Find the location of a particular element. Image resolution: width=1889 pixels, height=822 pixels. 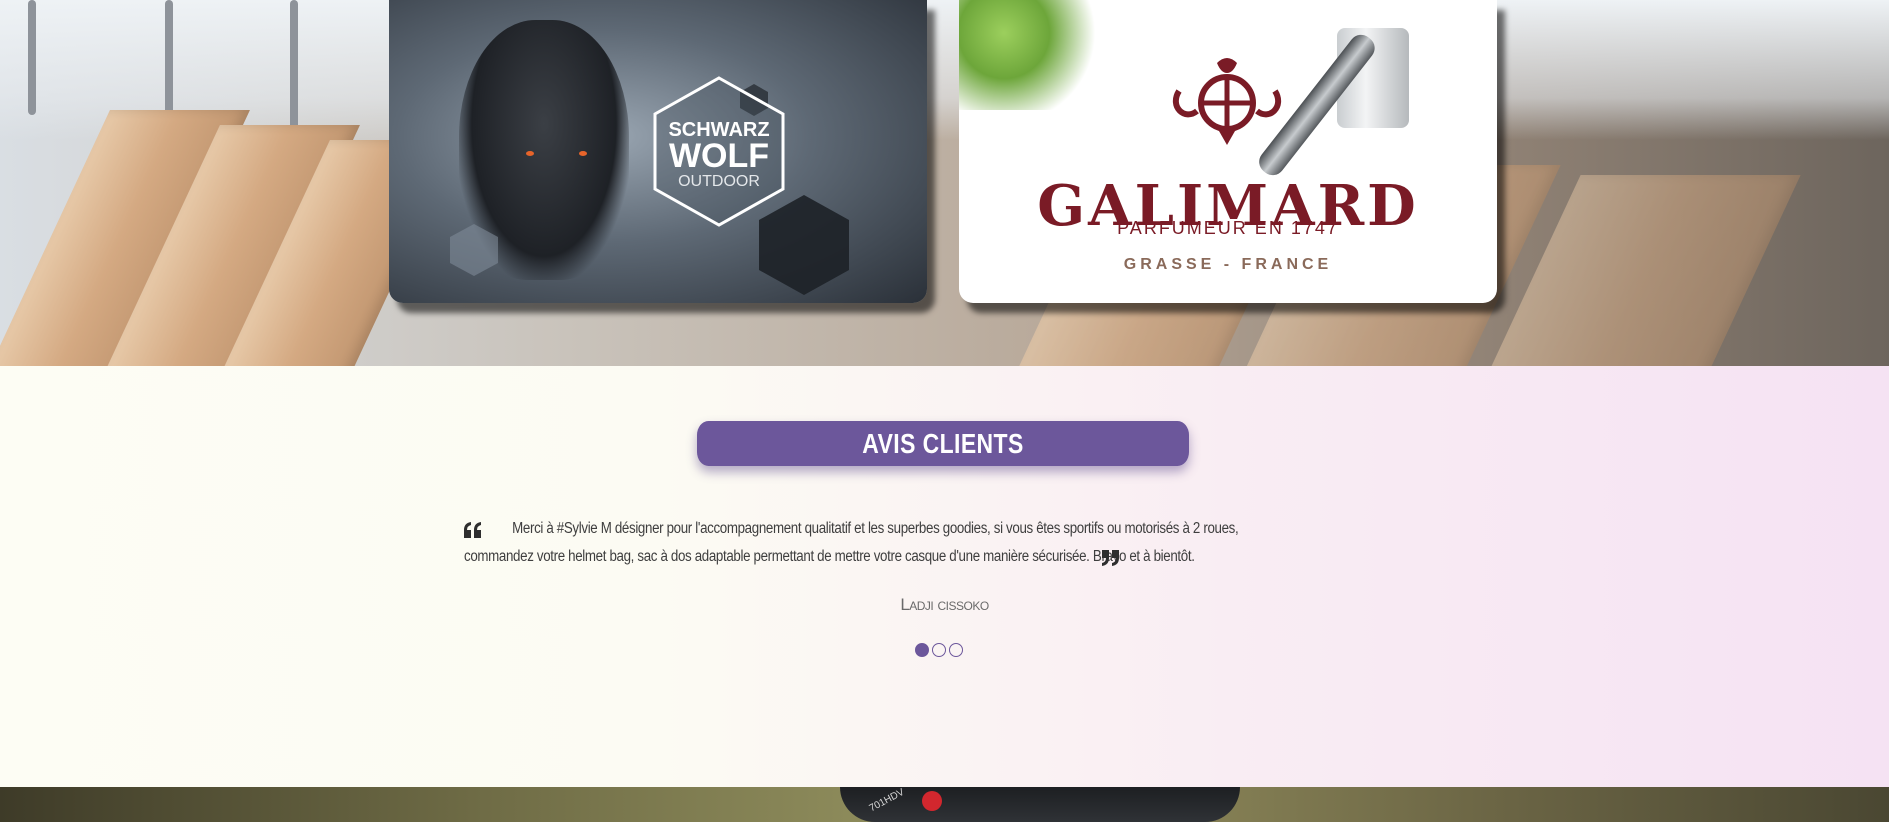

brand-card-schwarz-wolf: SCHWARZ WOLF OUTDOOR is located at coordinates (658, 151).